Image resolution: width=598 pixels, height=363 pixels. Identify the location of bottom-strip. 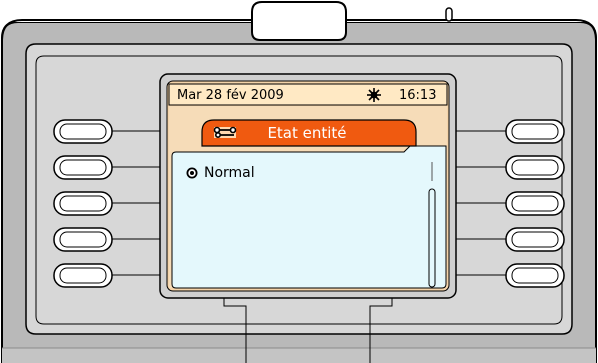
(299, 355).